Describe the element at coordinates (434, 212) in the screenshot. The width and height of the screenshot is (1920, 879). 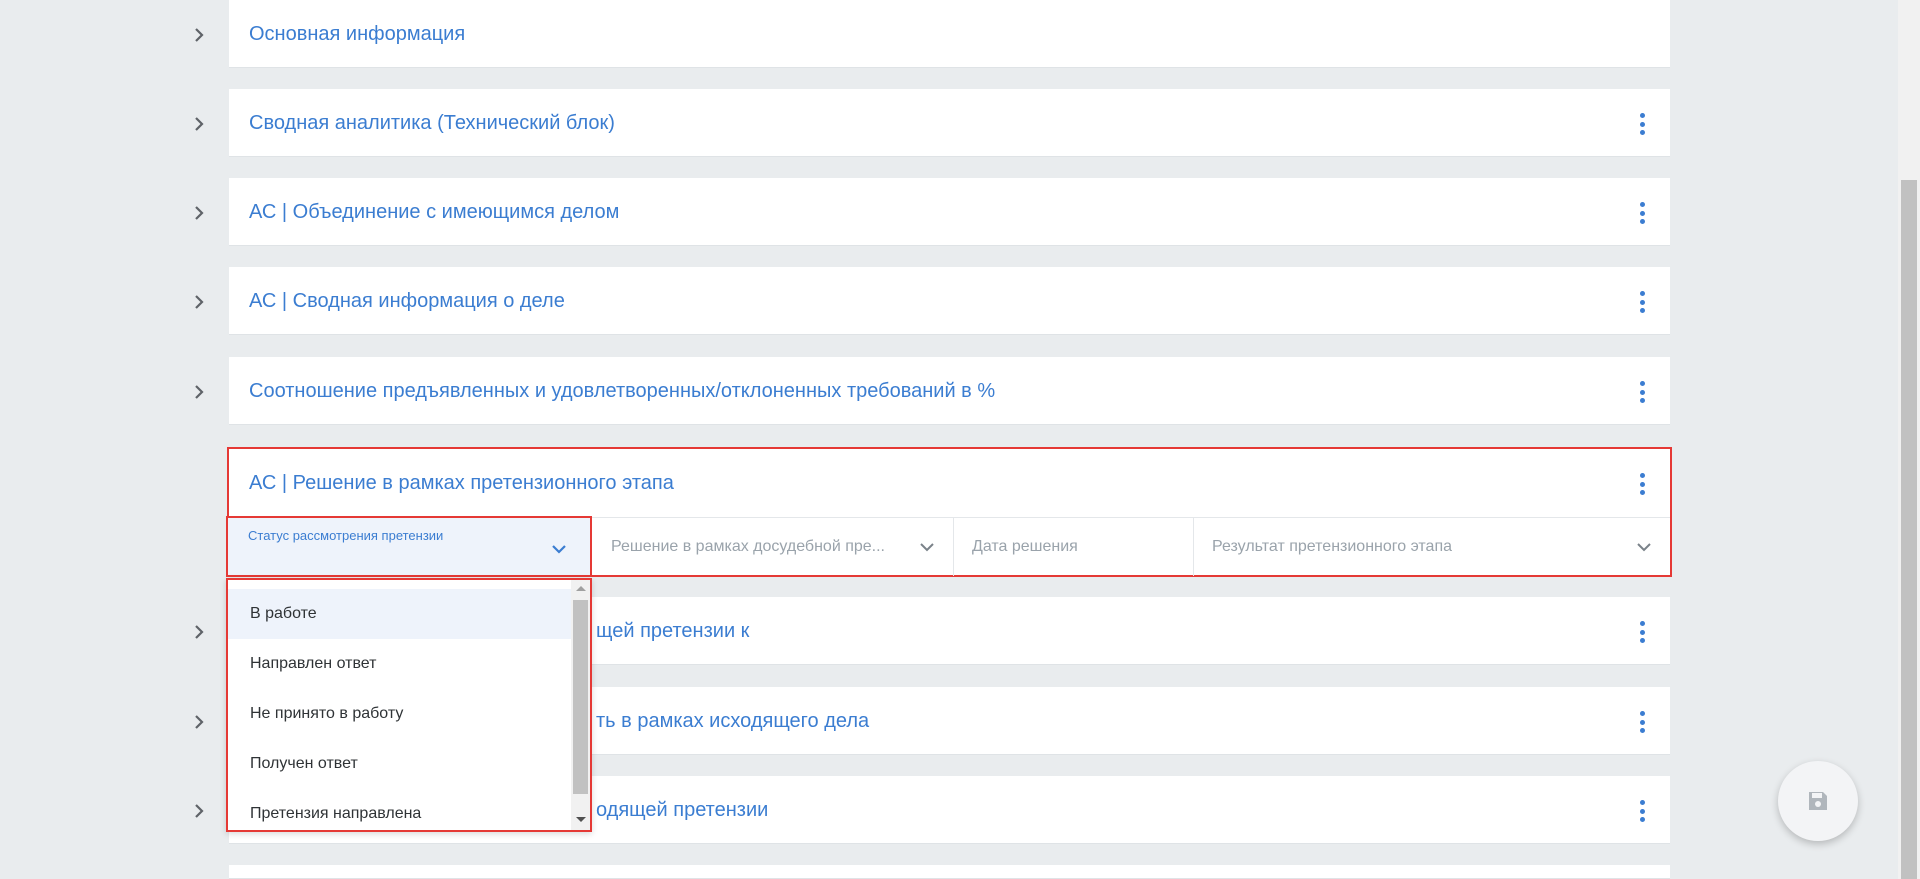
I see `section-title: АС | Объединение с имеющимся делом` at that location.